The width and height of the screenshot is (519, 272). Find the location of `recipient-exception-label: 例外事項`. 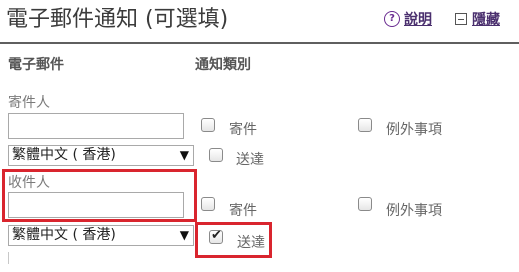

recipient-exception-label: 例外事項 is located at coordinates (414, 211).